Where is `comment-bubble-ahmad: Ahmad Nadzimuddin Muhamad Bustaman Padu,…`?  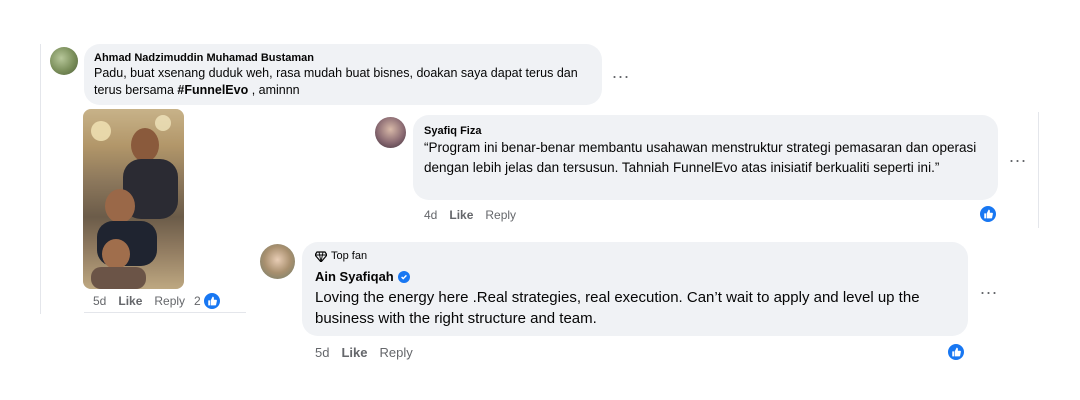 comment-bubble-ahmad: Ahmad Nadzimuddin Muhamad Bustaman Padu,… is located at coordinates (343, 74).